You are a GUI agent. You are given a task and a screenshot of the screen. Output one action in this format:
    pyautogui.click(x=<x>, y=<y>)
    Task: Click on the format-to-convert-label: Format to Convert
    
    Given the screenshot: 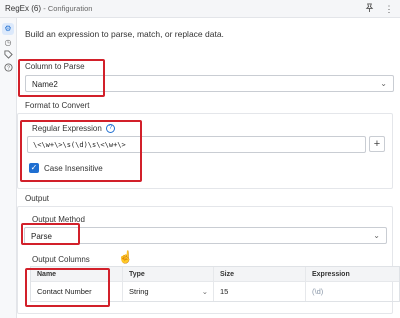 What is the action you would take?
    pyautogui.click(x=57, y=105)
    